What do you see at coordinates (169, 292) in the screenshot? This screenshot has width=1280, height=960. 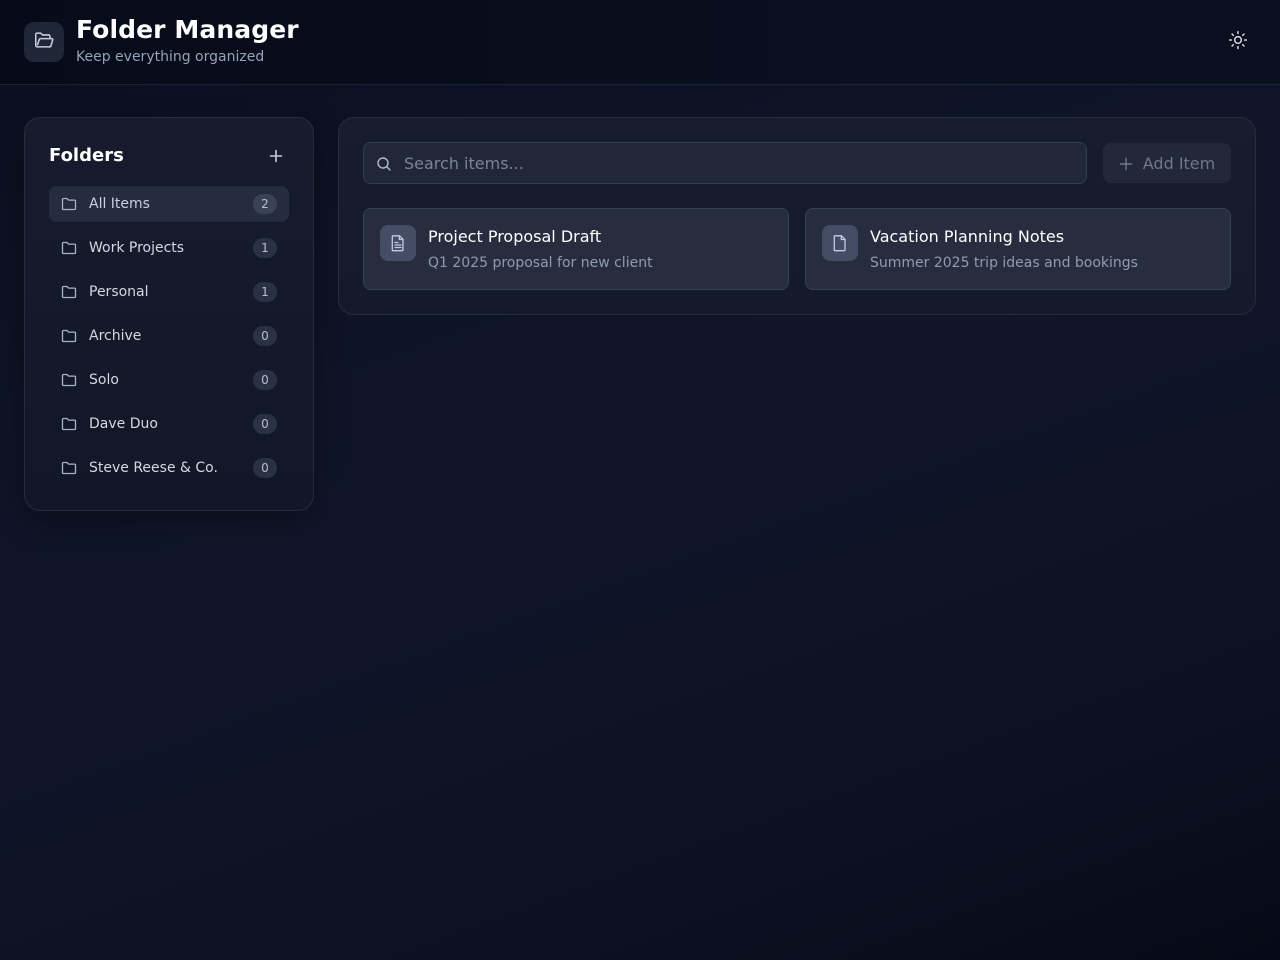 I see `sidebar-item-personal: Personal 1` at bounding box center [169, 292].